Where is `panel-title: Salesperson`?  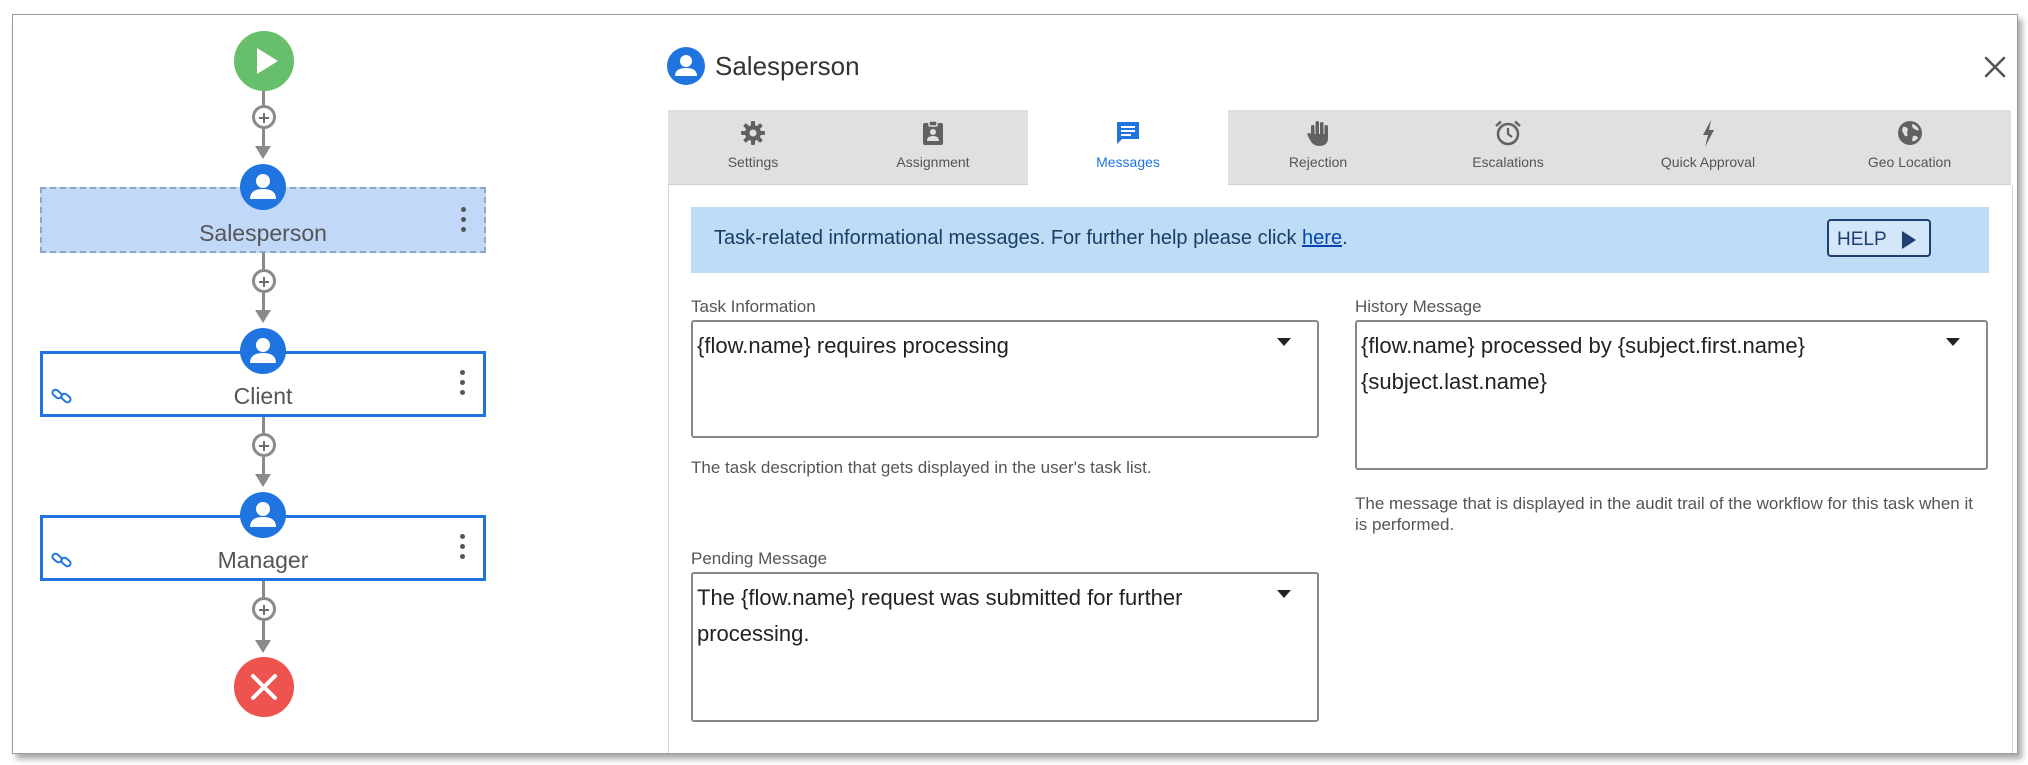 panel-title: Salesperson is located at coordinates (787, 66).